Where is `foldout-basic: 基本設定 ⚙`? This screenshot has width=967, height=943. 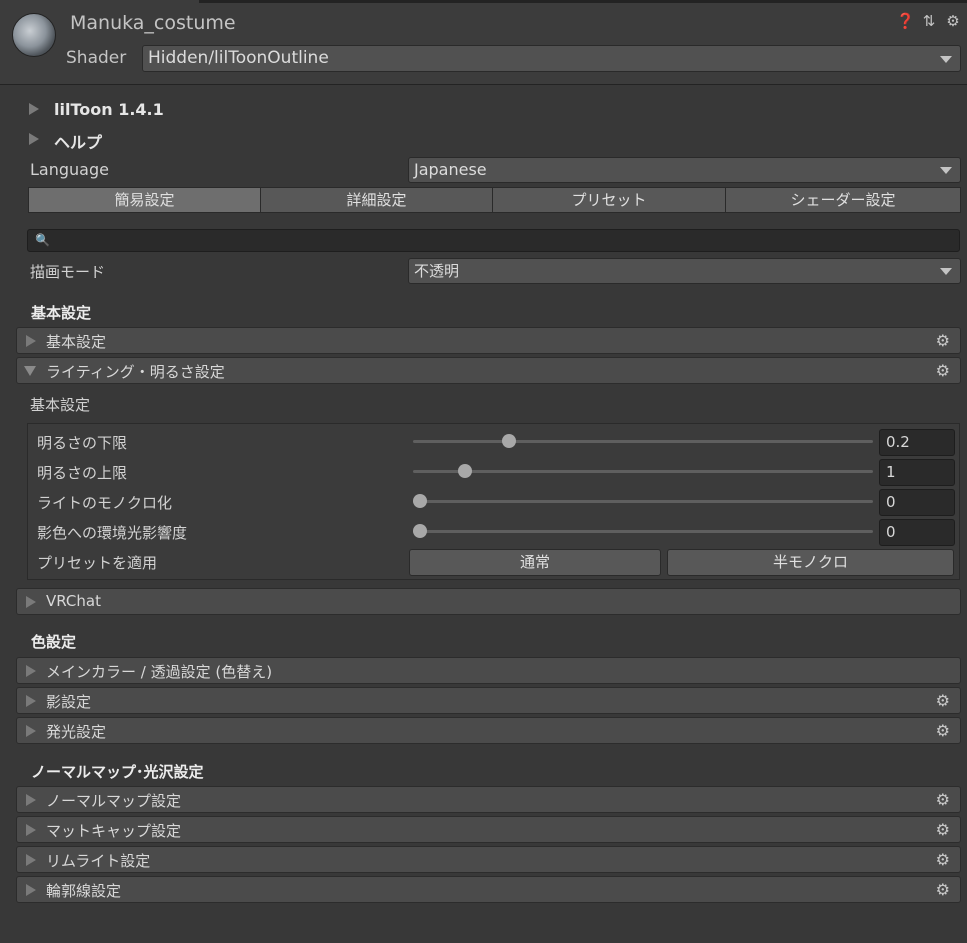 foldout-basic: 基本設定 ⚙ is located at coordinates (488, 340).